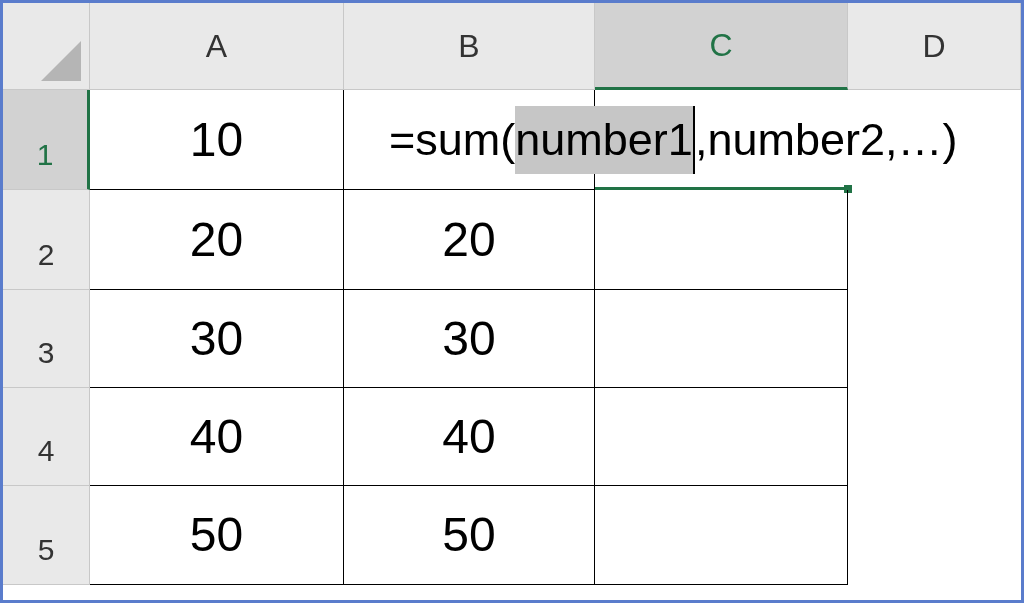  Describe the element at coordinates (934, 46) in the screenshot. I see `column-header: D` at that location.